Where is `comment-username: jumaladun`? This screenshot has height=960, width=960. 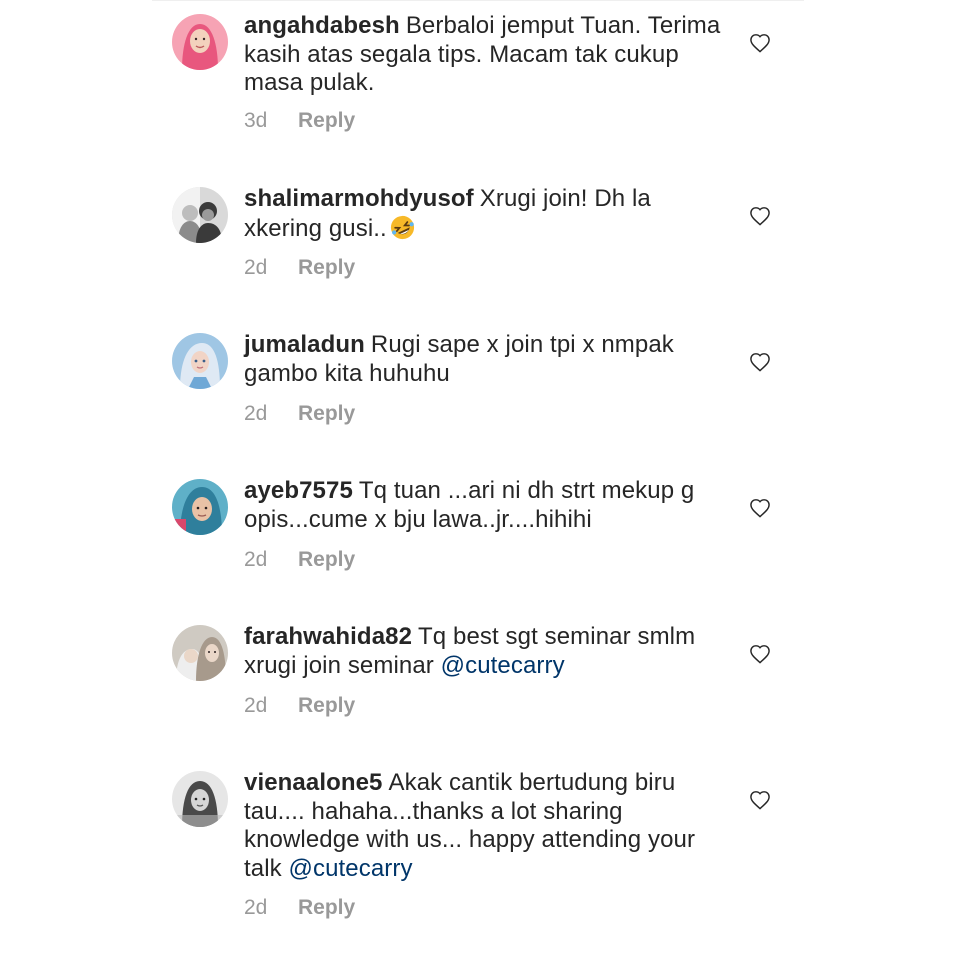 comment-username: jumaladun is located at coordinates (304, 344).